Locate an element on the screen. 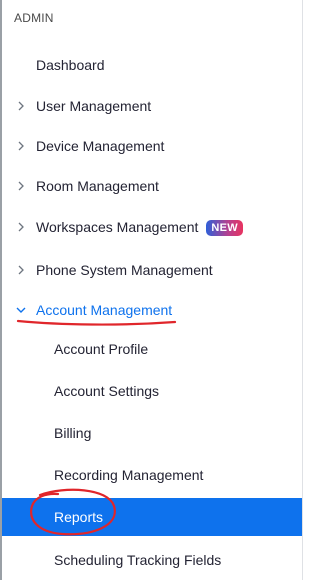 The height and width of the screenshot is (580, 320). sidebar-item-label: Reports is located at coordinates (79, 517).